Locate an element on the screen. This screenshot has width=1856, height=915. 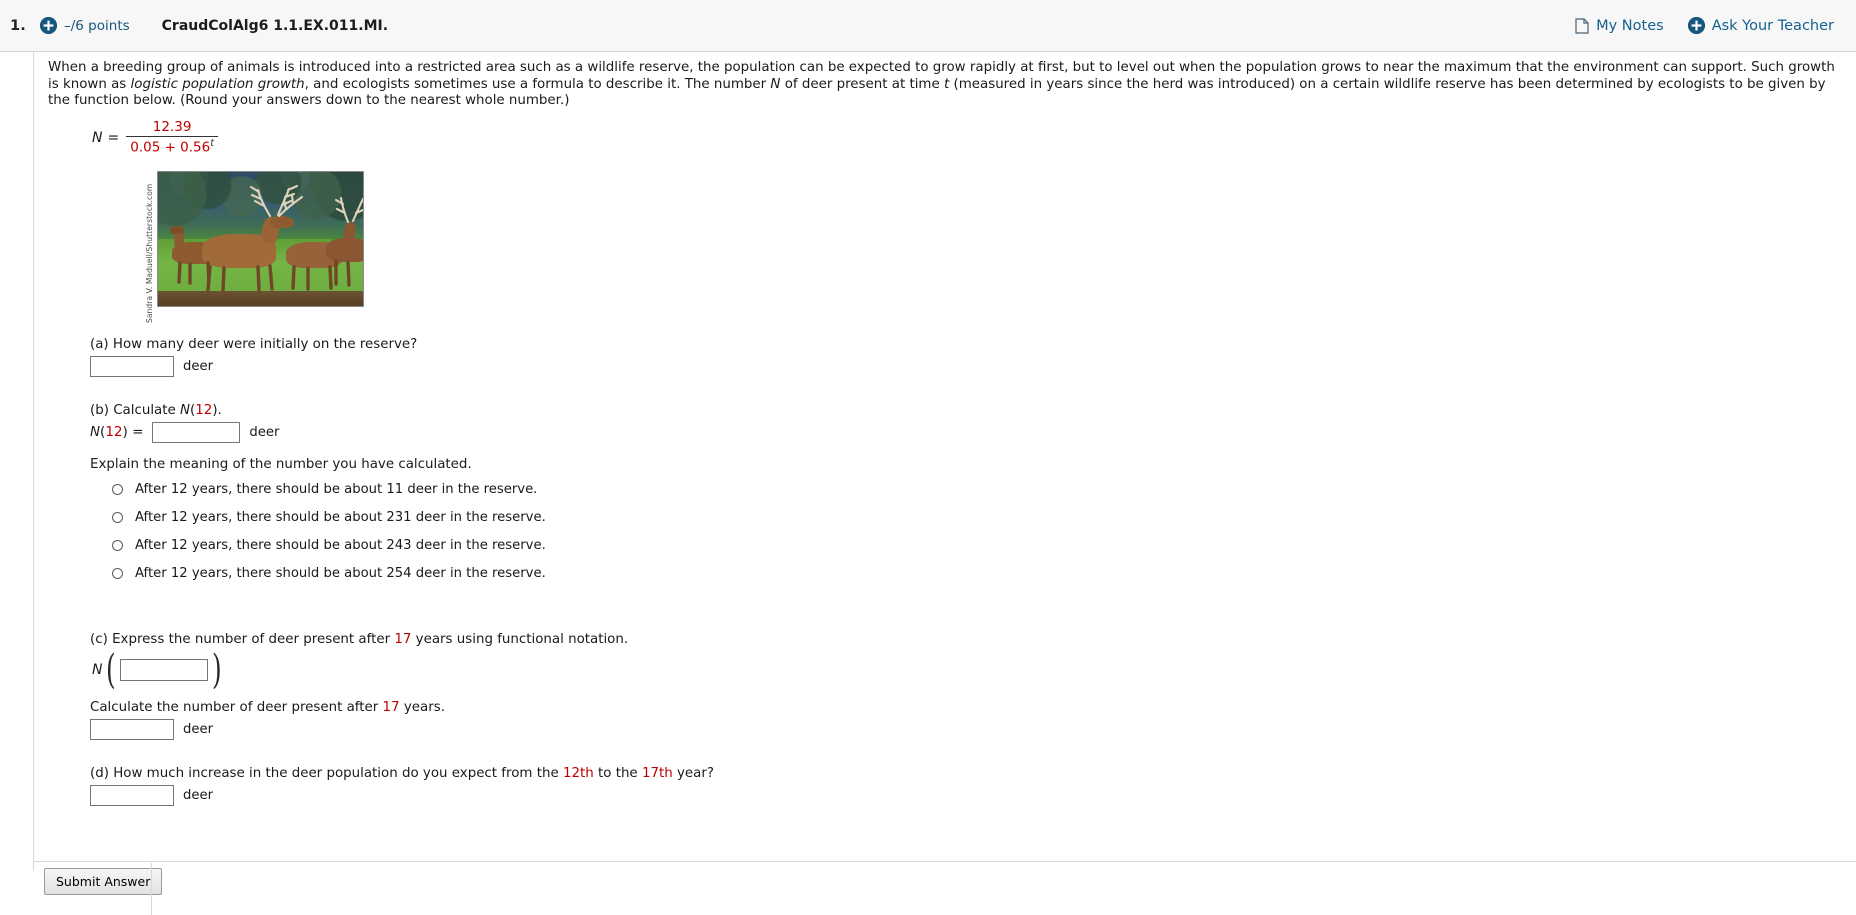
part-b-eq-sign: = is located at coordinates (138, 432).